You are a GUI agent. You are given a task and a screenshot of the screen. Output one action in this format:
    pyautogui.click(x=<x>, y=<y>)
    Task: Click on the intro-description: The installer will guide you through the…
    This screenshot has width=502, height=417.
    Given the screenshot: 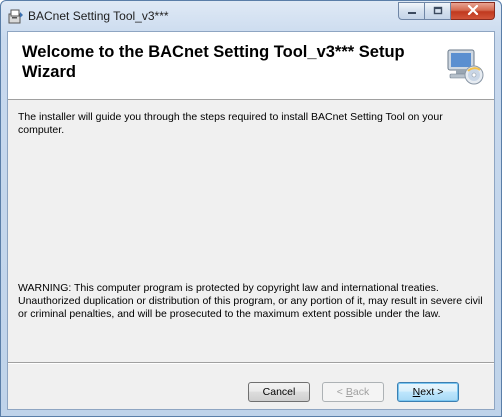 What is the action you would take?
    pyautogui.click(x=230, y=123)
    